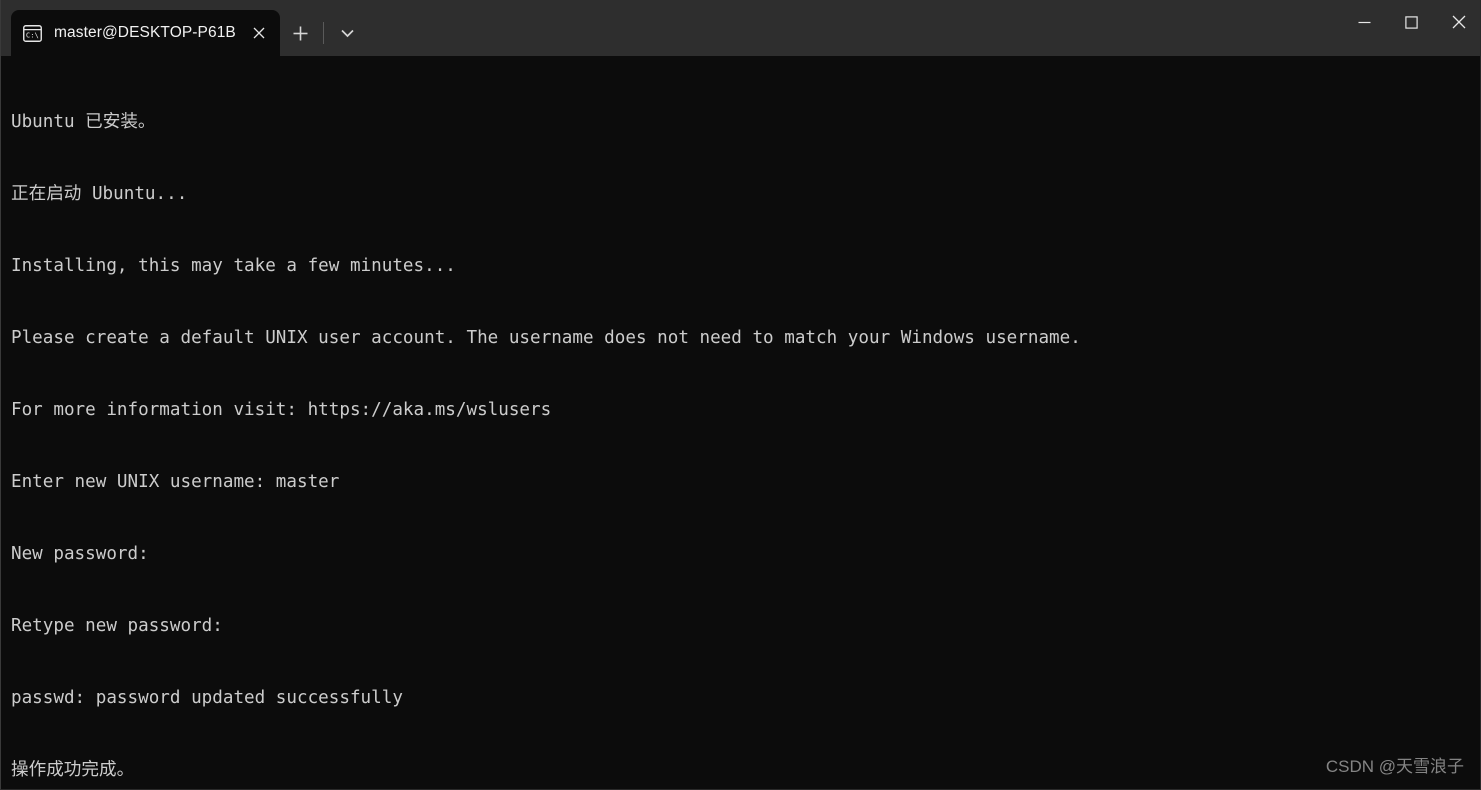 The height and width of the screenshot is (790, 1481). I want to click on chevron-down-icon, so click(347, 33).